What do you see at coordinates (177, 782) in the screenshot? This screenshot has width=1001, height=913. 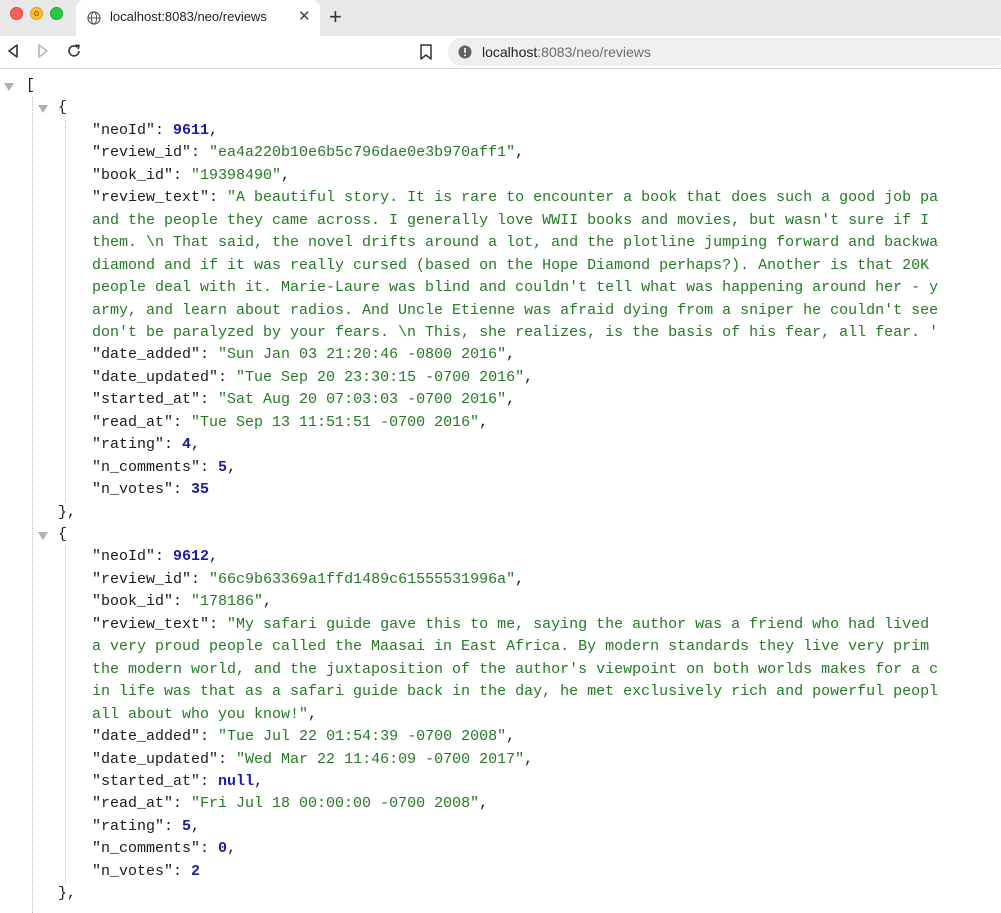 I see `json-field-row: "started_at": null,` at bounding box center [177, 782].